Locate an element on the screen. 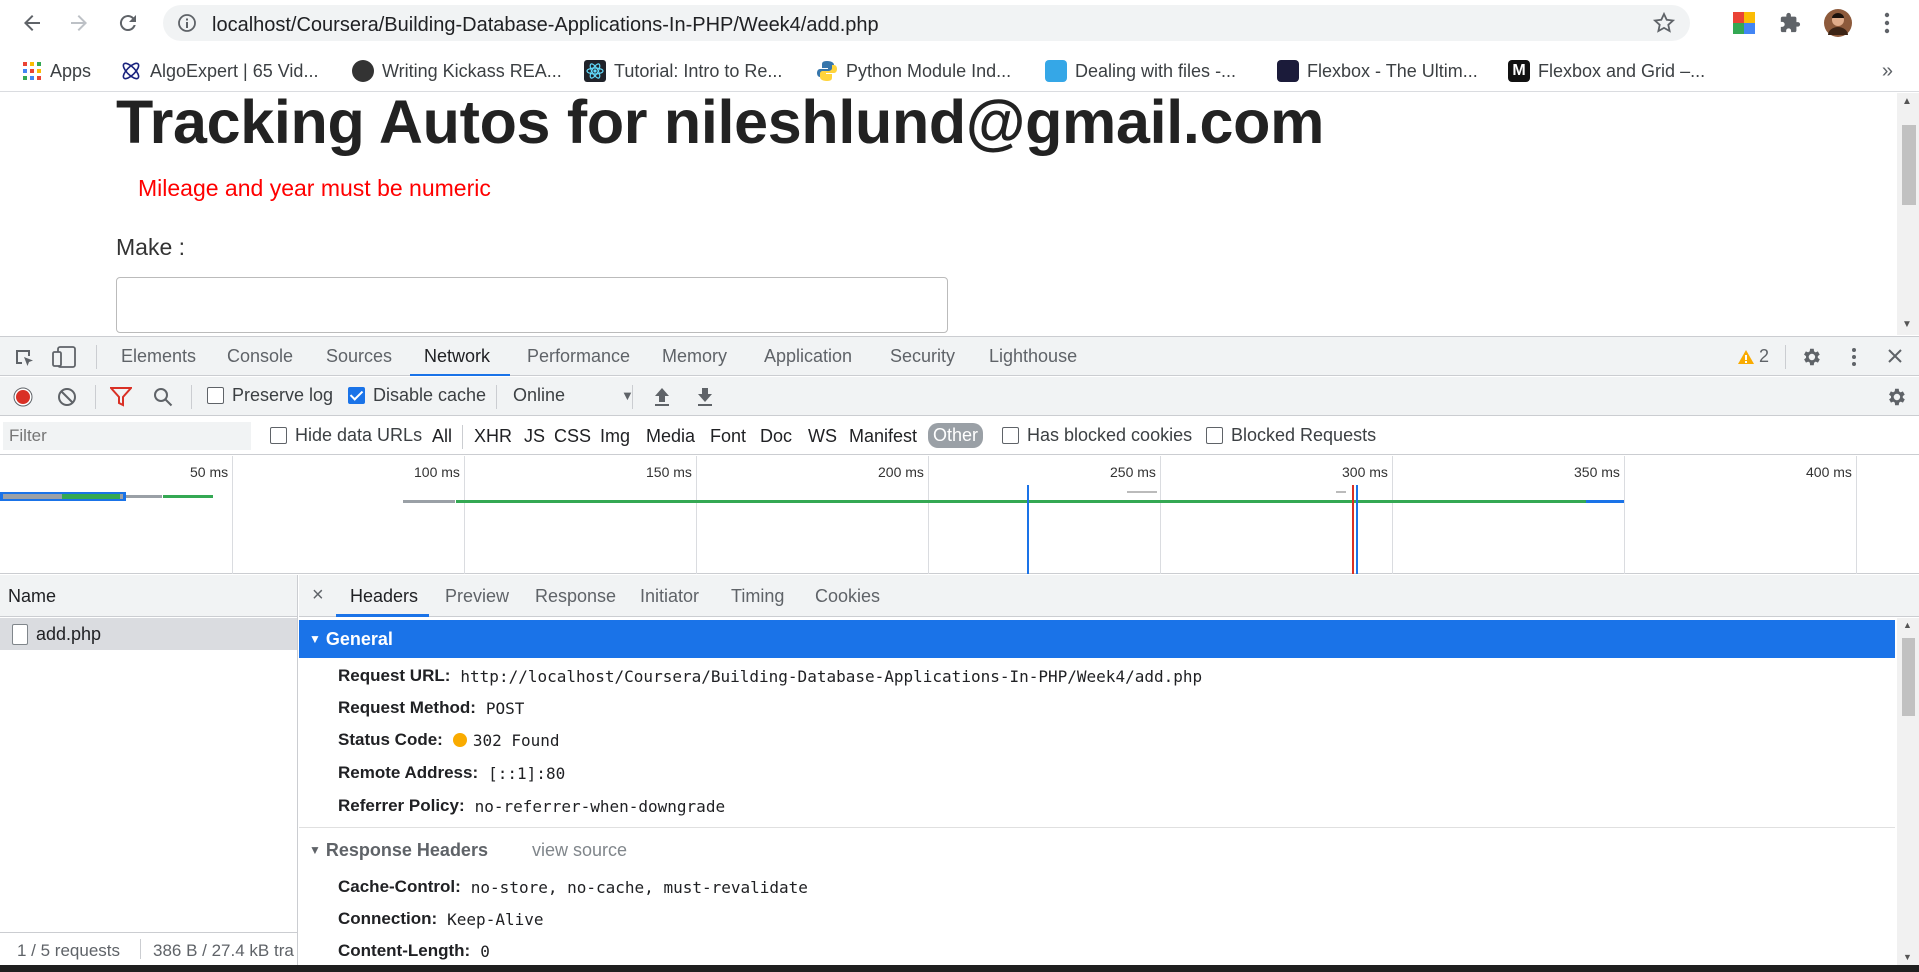 The image size is (1919, 972). extensions-button is located at coordinates (1790, 23).